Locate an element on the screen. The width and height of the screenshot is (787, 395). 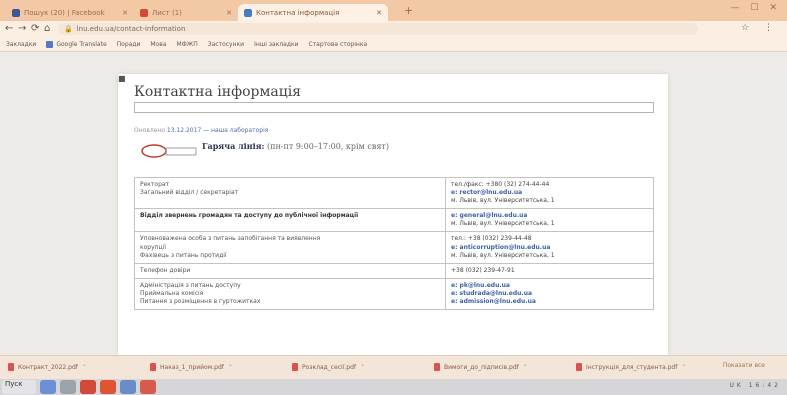
contact-line: Питання з розміщення в гуртожитках is located at coordinates (200, 302).